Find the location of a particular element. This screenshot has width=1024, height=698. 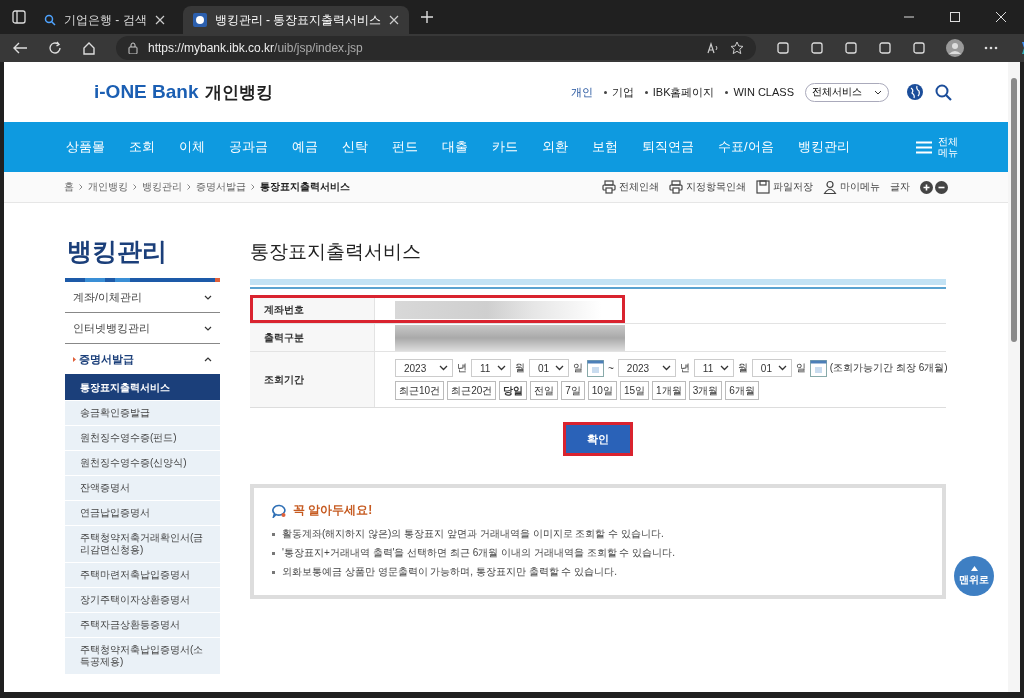

header-link: IBK홈페이지 is located at coordinates (683, 92).